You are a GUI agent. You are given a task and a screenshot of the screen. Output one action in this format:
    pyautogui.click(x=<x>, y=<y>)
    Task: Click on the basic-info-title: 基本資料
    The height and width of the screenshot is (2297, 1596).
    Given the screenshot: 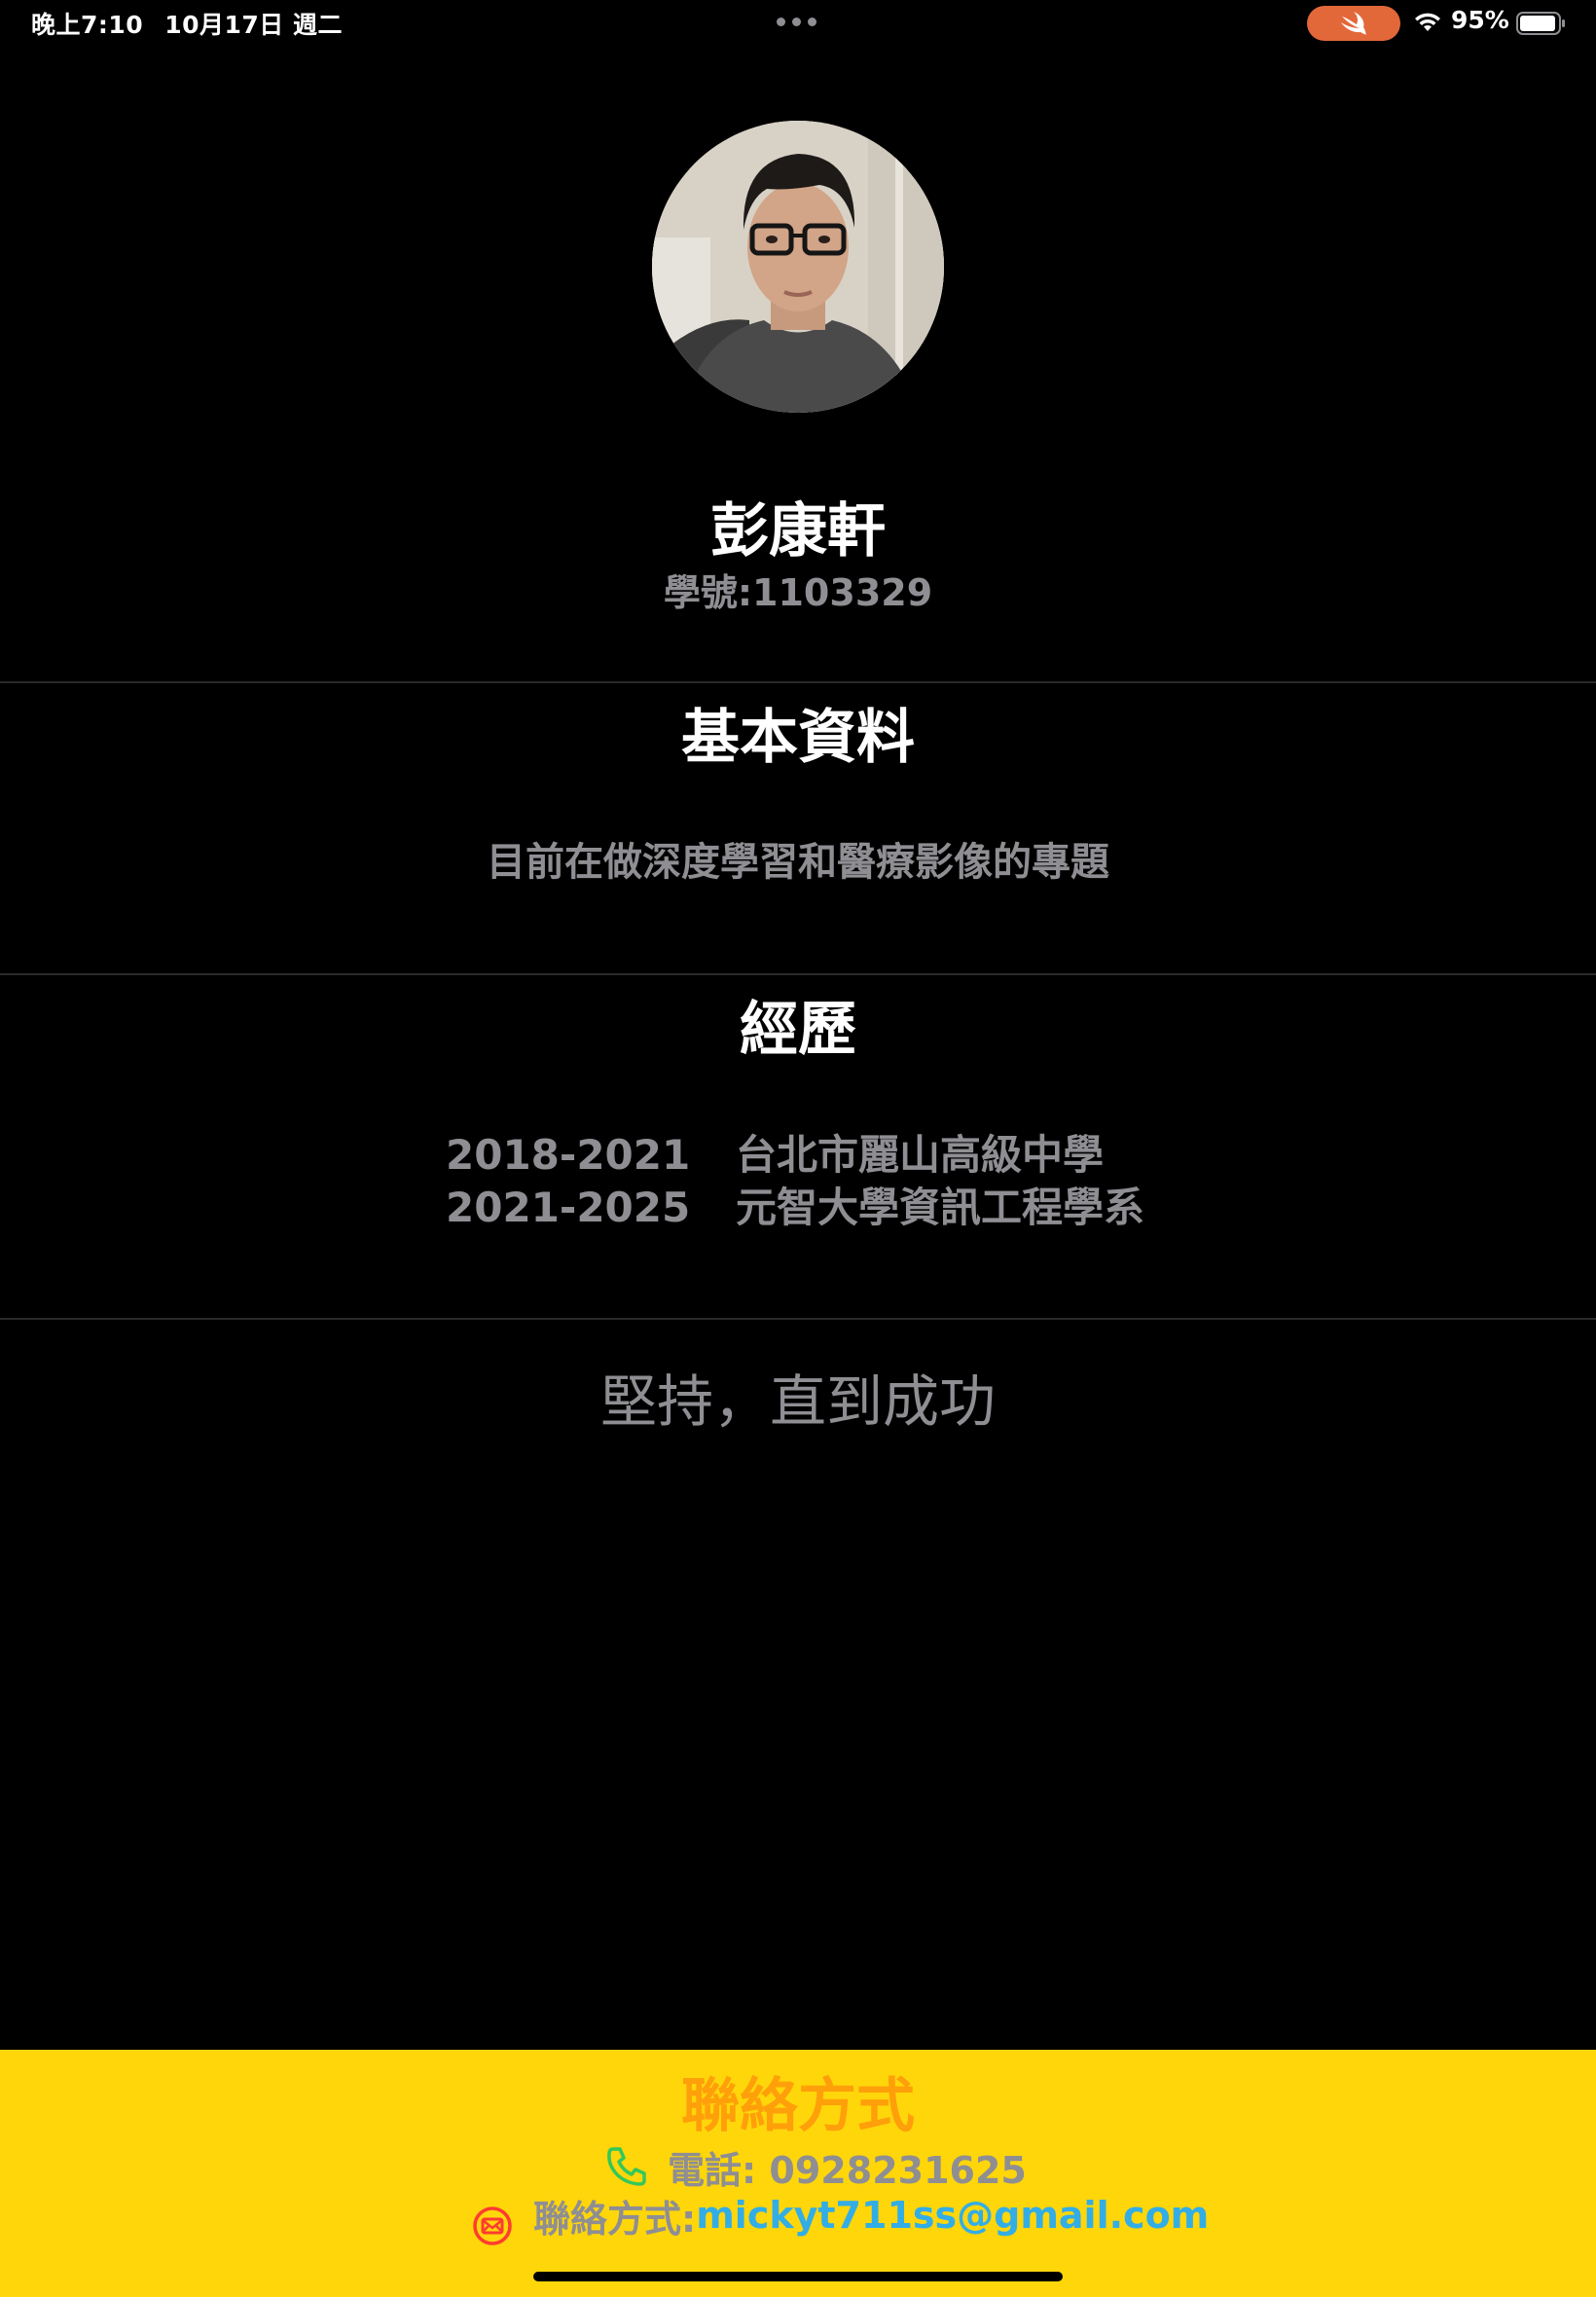 What is the action you would take?
    pyautogui.click(x=798, y=738)
    